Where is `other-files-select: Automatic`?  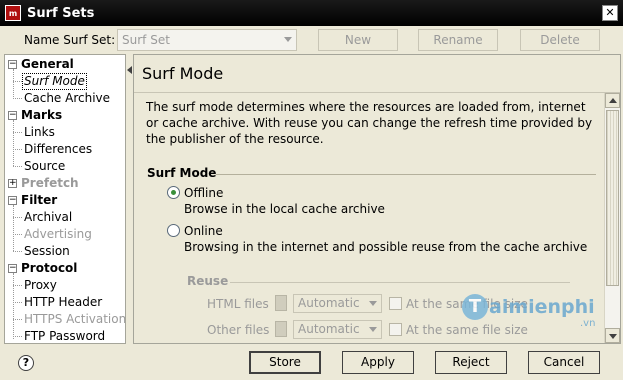 other-files-select: Automatic is located at coordinates (337, 329).